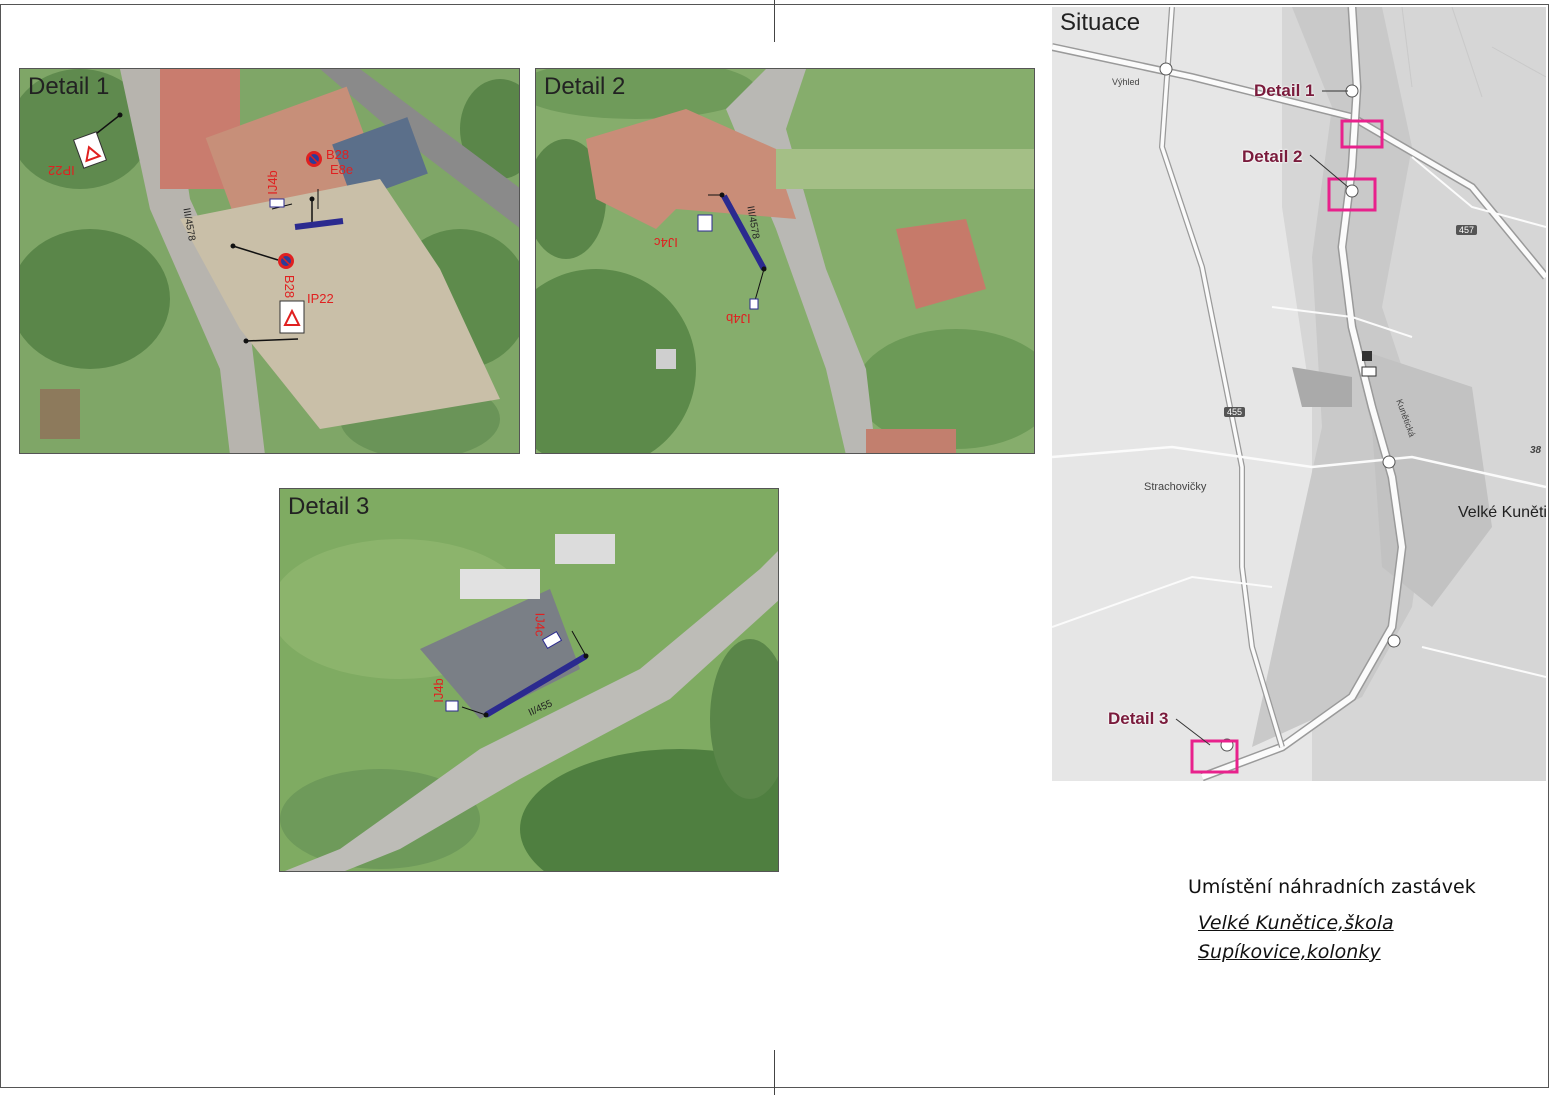 The height and width of the screenshot is (1095, 1555). I want to click on stop-name-link: Velké Kunětice,škola, so click(1296, 923).